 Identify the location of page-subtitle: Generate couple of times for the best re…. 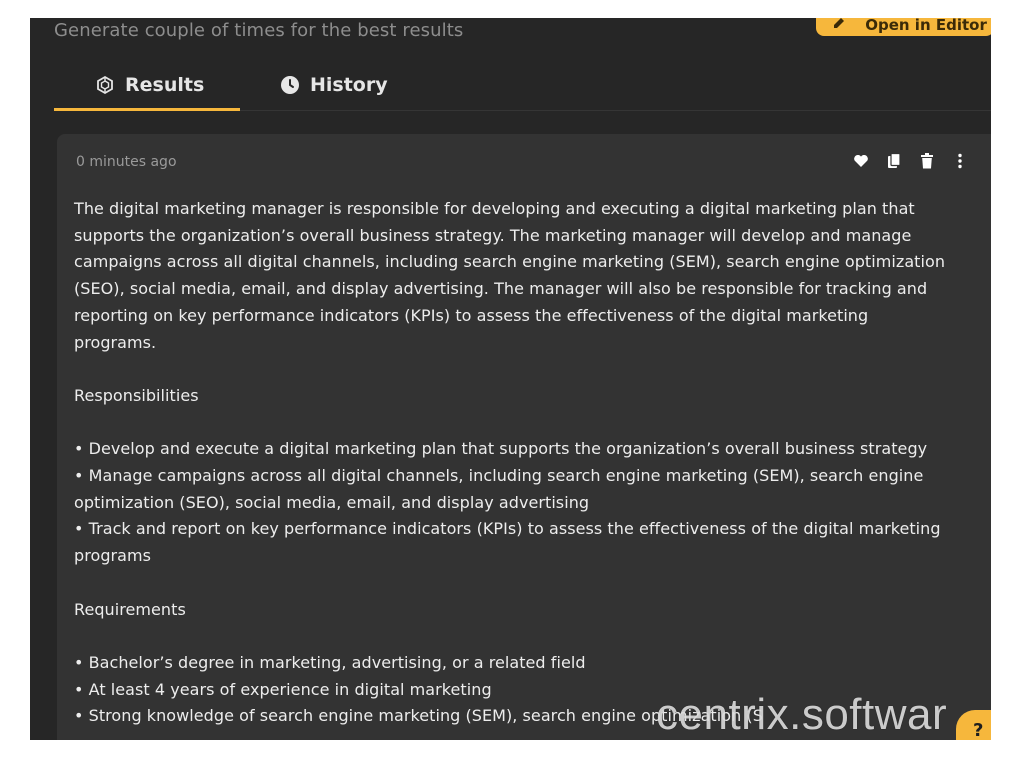
(259, 30).